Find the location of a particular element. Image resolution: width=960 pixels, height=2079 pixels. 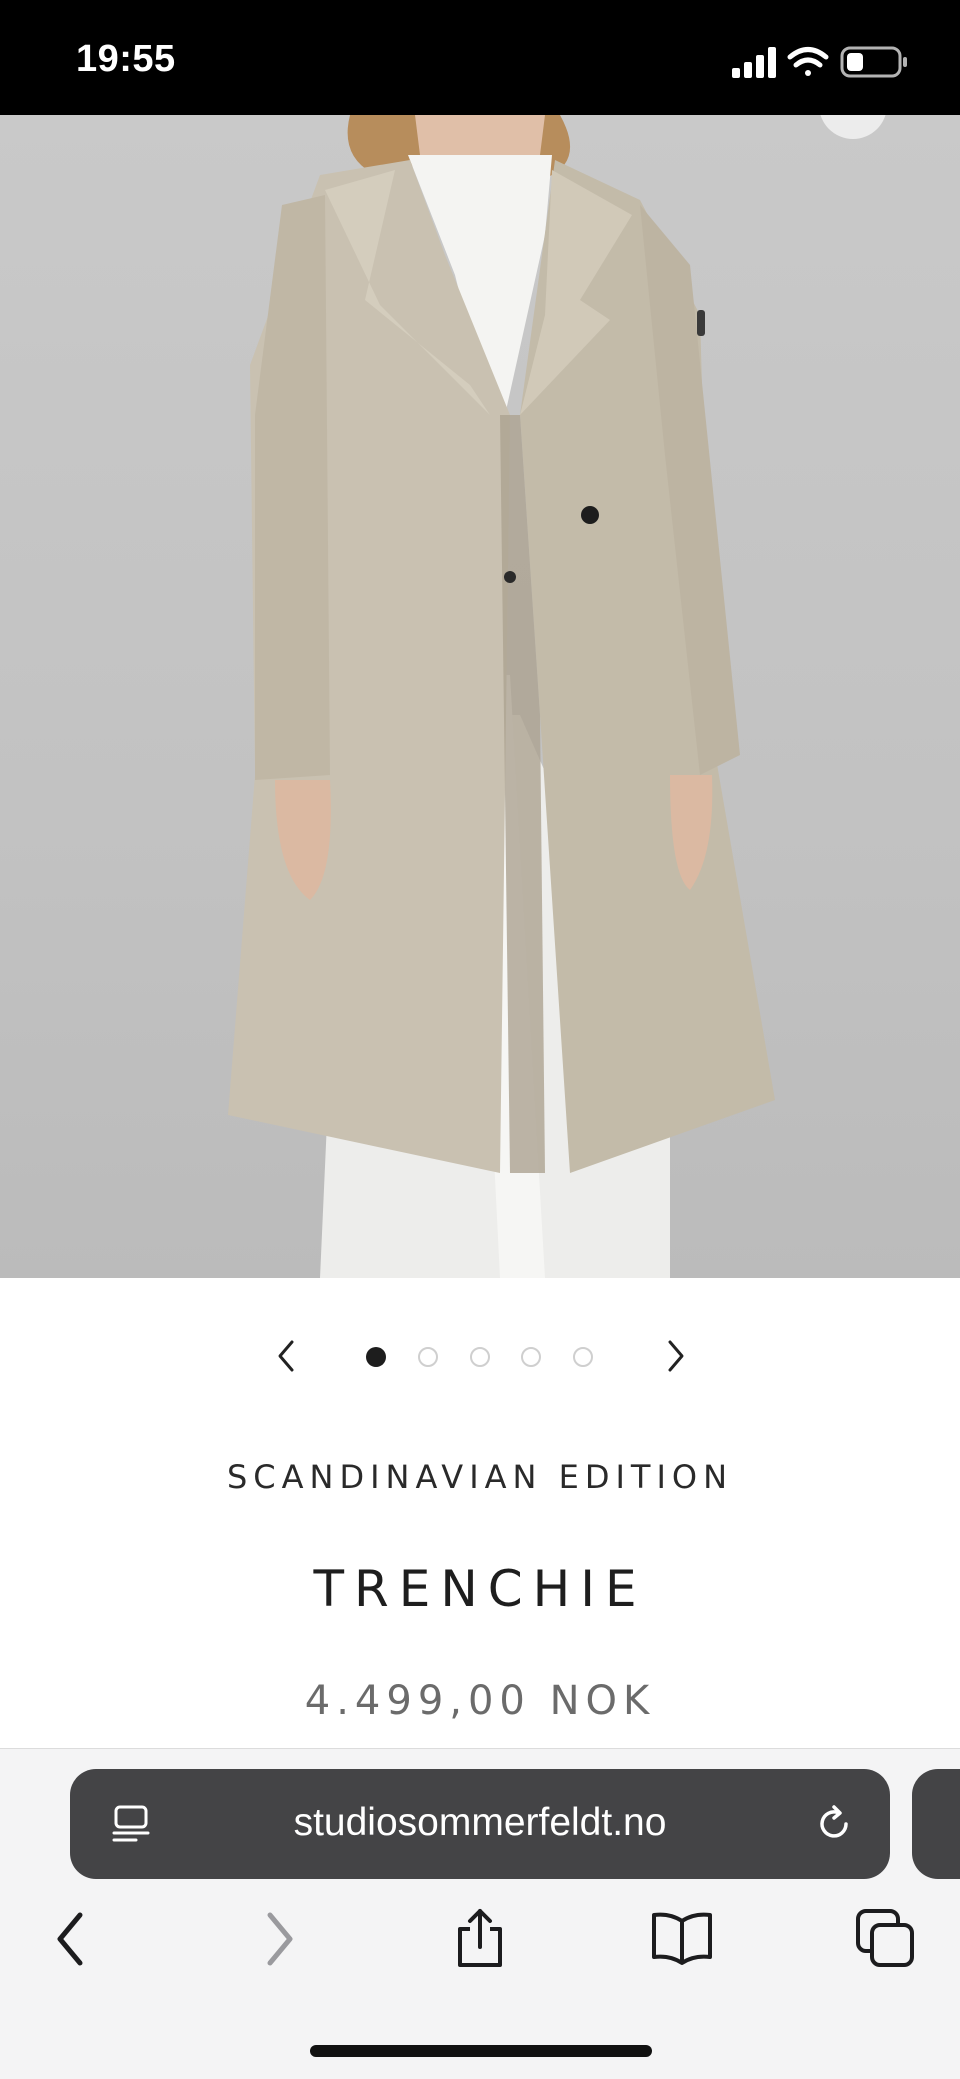

carousel-next-button is located at coordinates (676, 1356).